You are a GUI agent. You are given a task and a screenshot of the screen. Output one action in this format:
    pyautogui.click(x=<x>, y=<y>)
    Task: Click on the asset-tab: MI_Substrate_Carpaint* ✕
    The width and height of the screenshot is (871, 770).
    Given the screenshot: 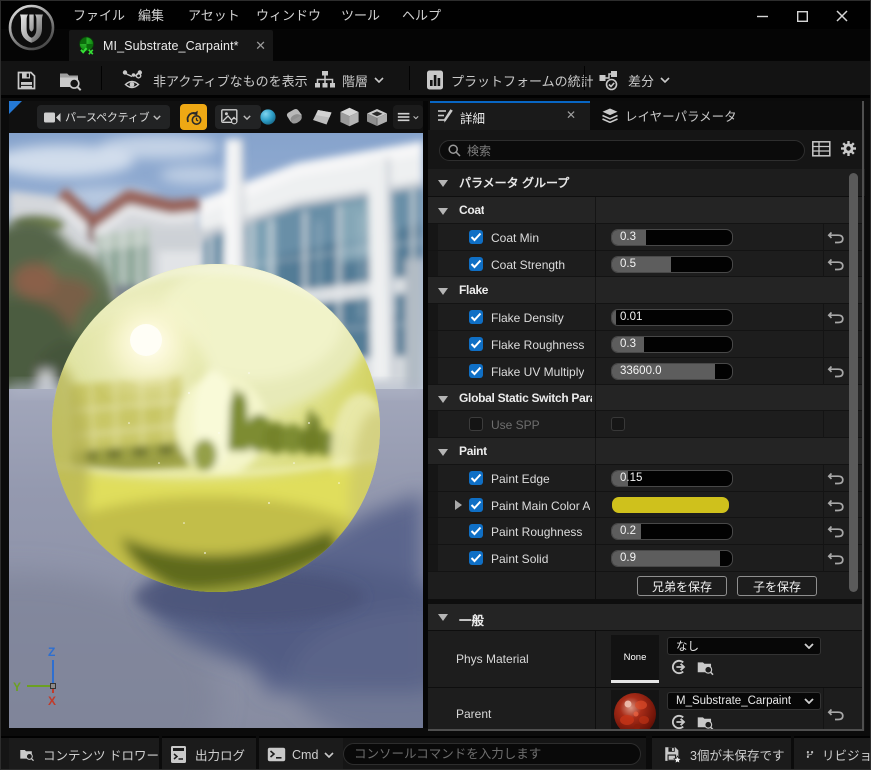 What is the action you would take?
    pyautogui.click(x=171, y=45)
    